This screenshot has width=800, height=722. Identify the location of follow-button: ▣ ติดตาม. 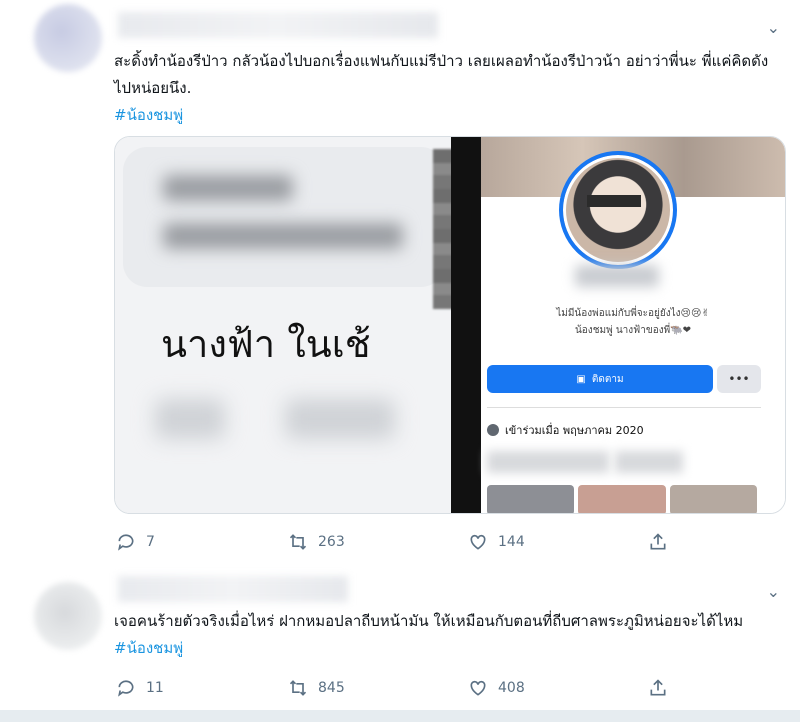
(600, 379).